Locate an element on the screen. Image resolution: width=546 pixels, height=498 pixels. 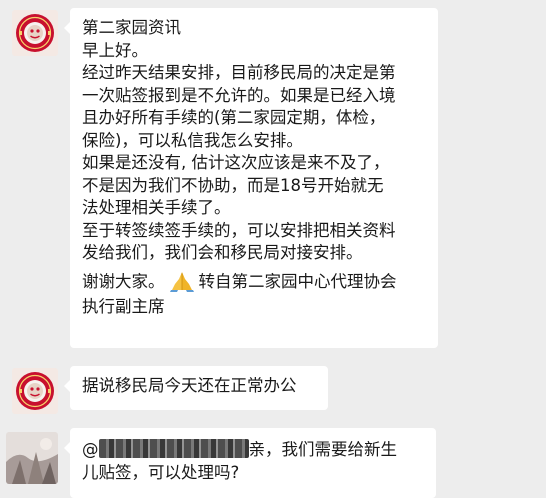
message-line: 不是因为我们不协助，而是18号开始就无 is located at coordinates (233, 185).